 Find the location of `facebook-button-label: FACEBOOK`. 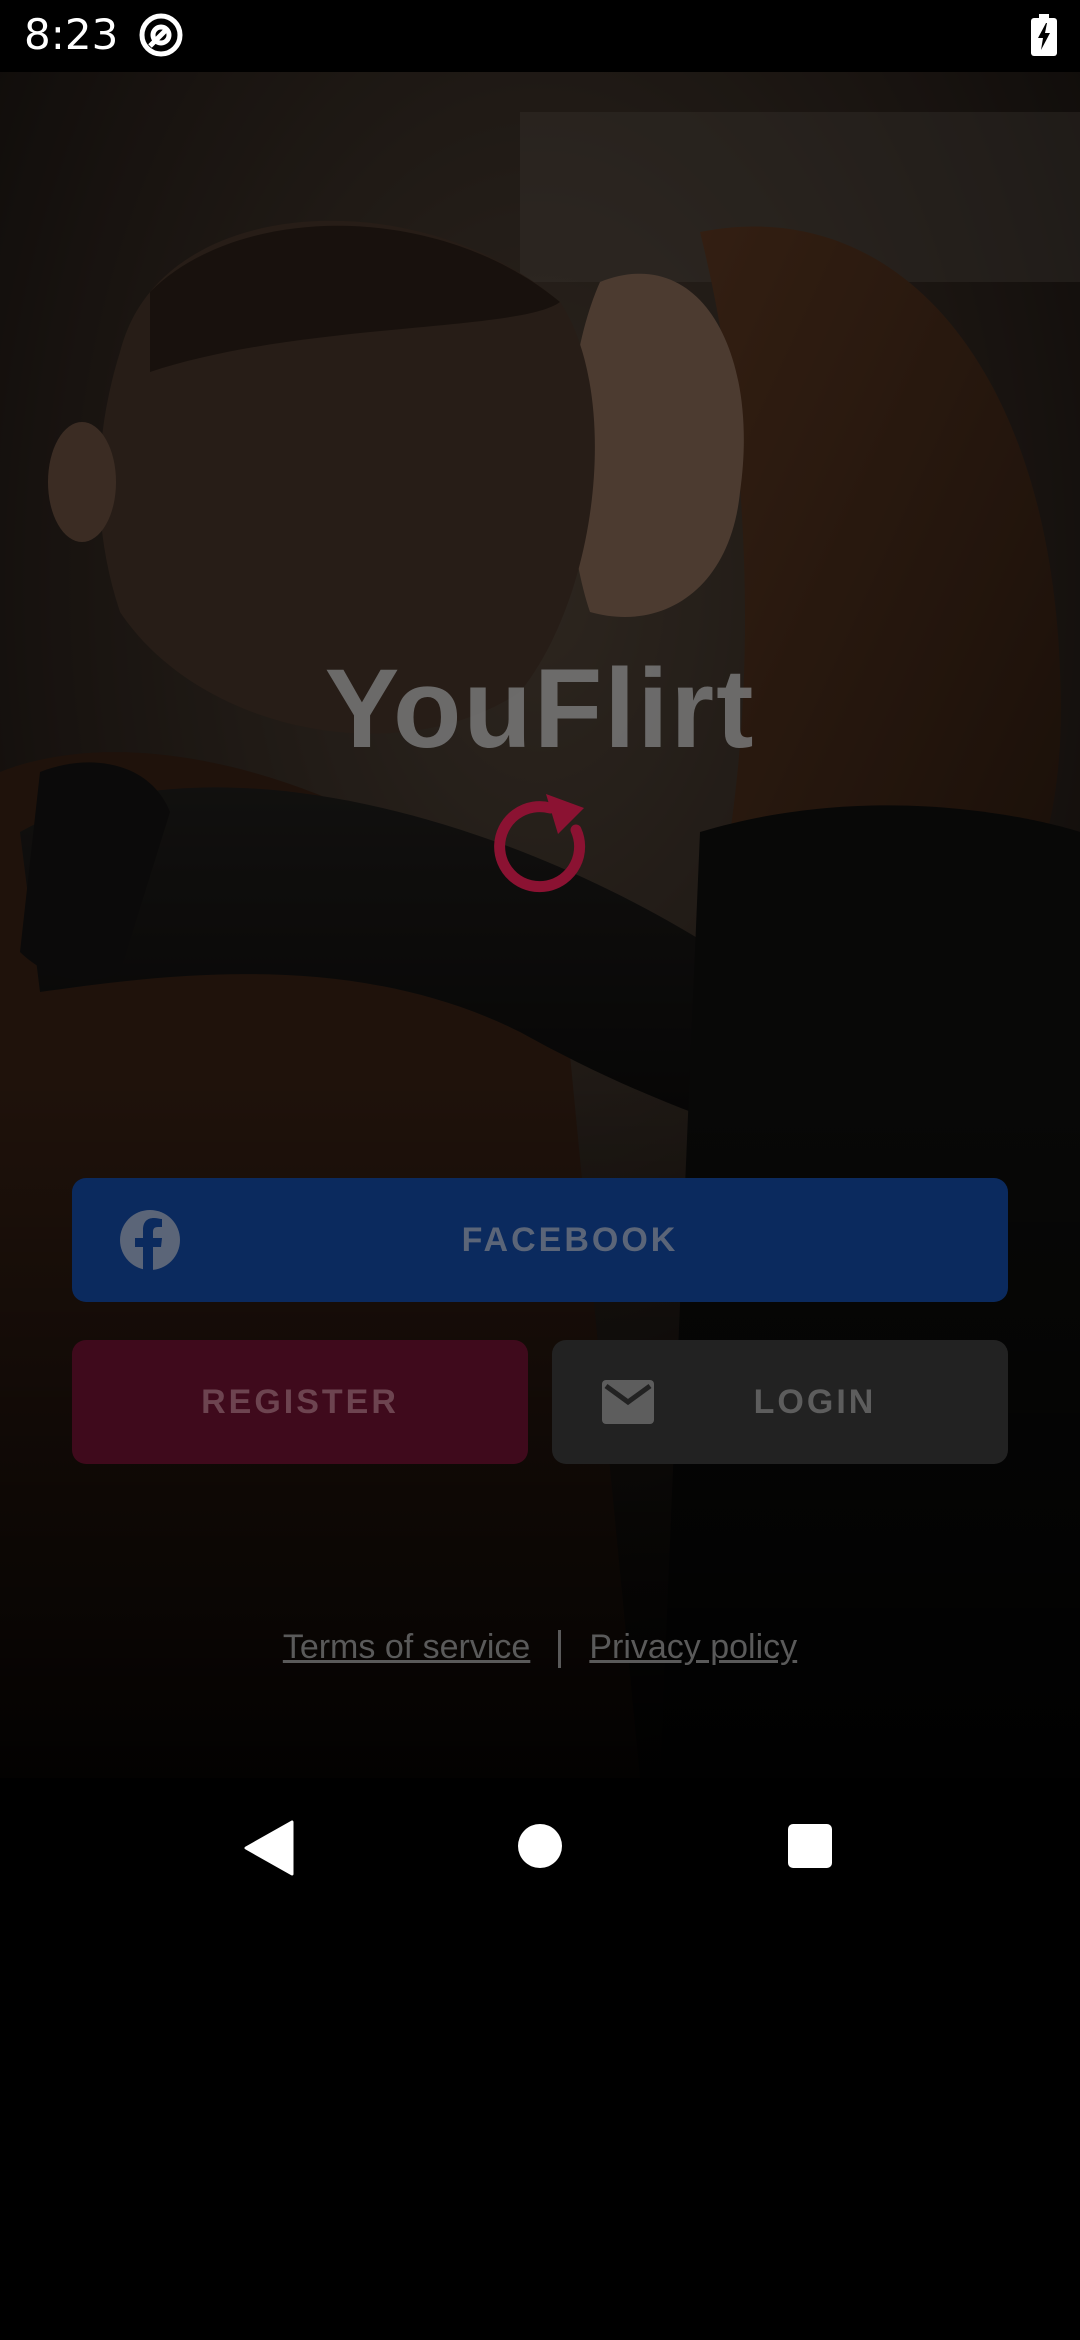

facebook-button-label: FACEBOOK is located at coordinates (570, 1239).